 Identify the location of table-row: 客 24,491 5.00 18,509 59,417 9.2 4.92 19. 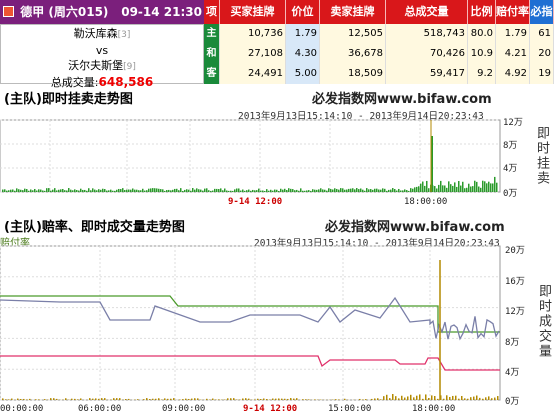
(379, 74).